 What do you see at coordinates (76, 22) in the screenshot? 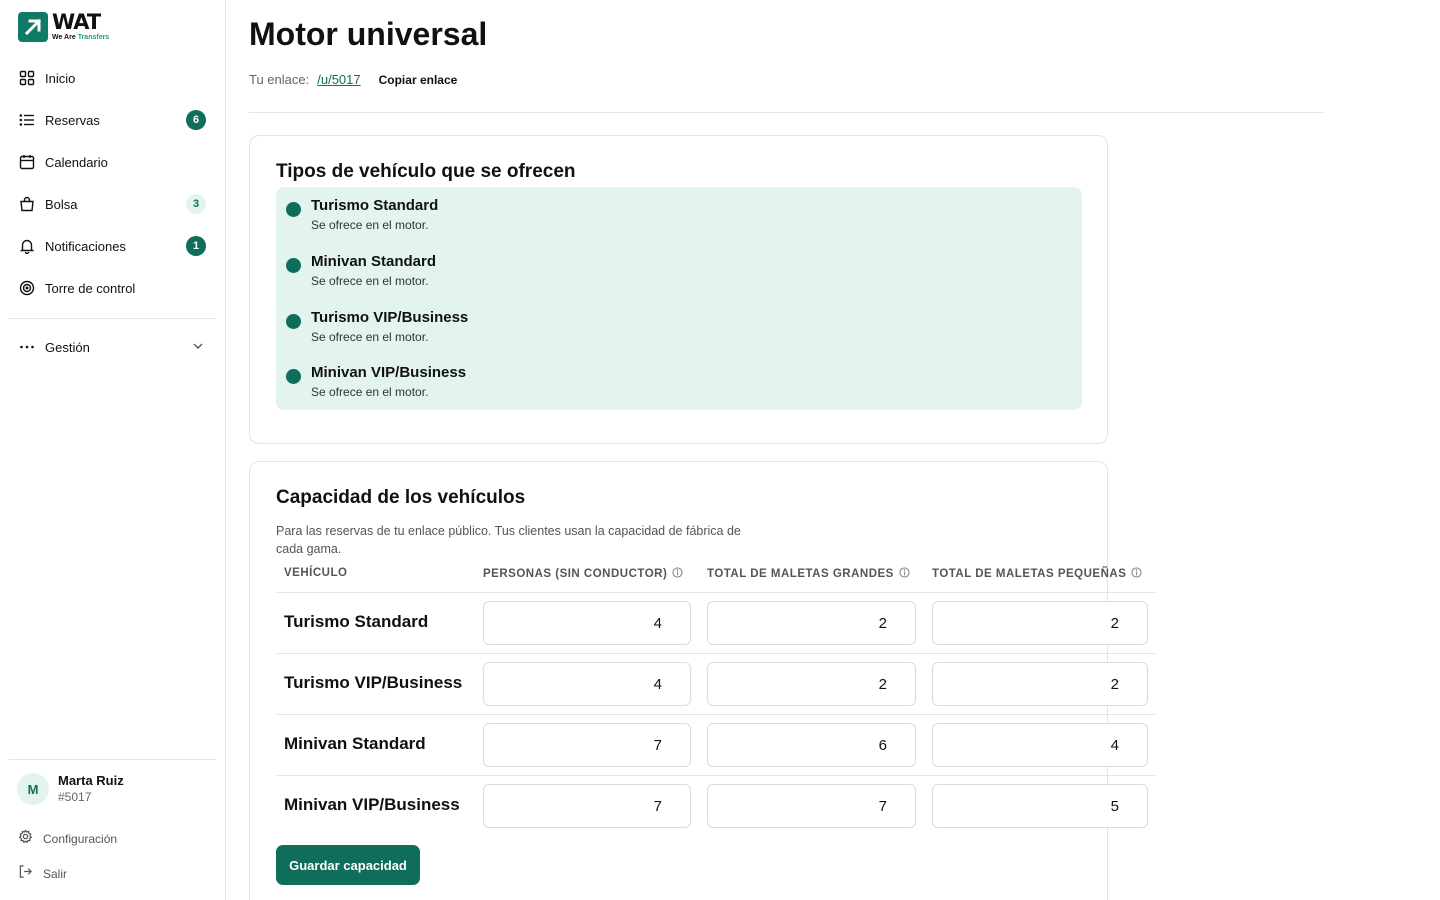
I see `logo-word: WAT` at bounding box center [76, 22].